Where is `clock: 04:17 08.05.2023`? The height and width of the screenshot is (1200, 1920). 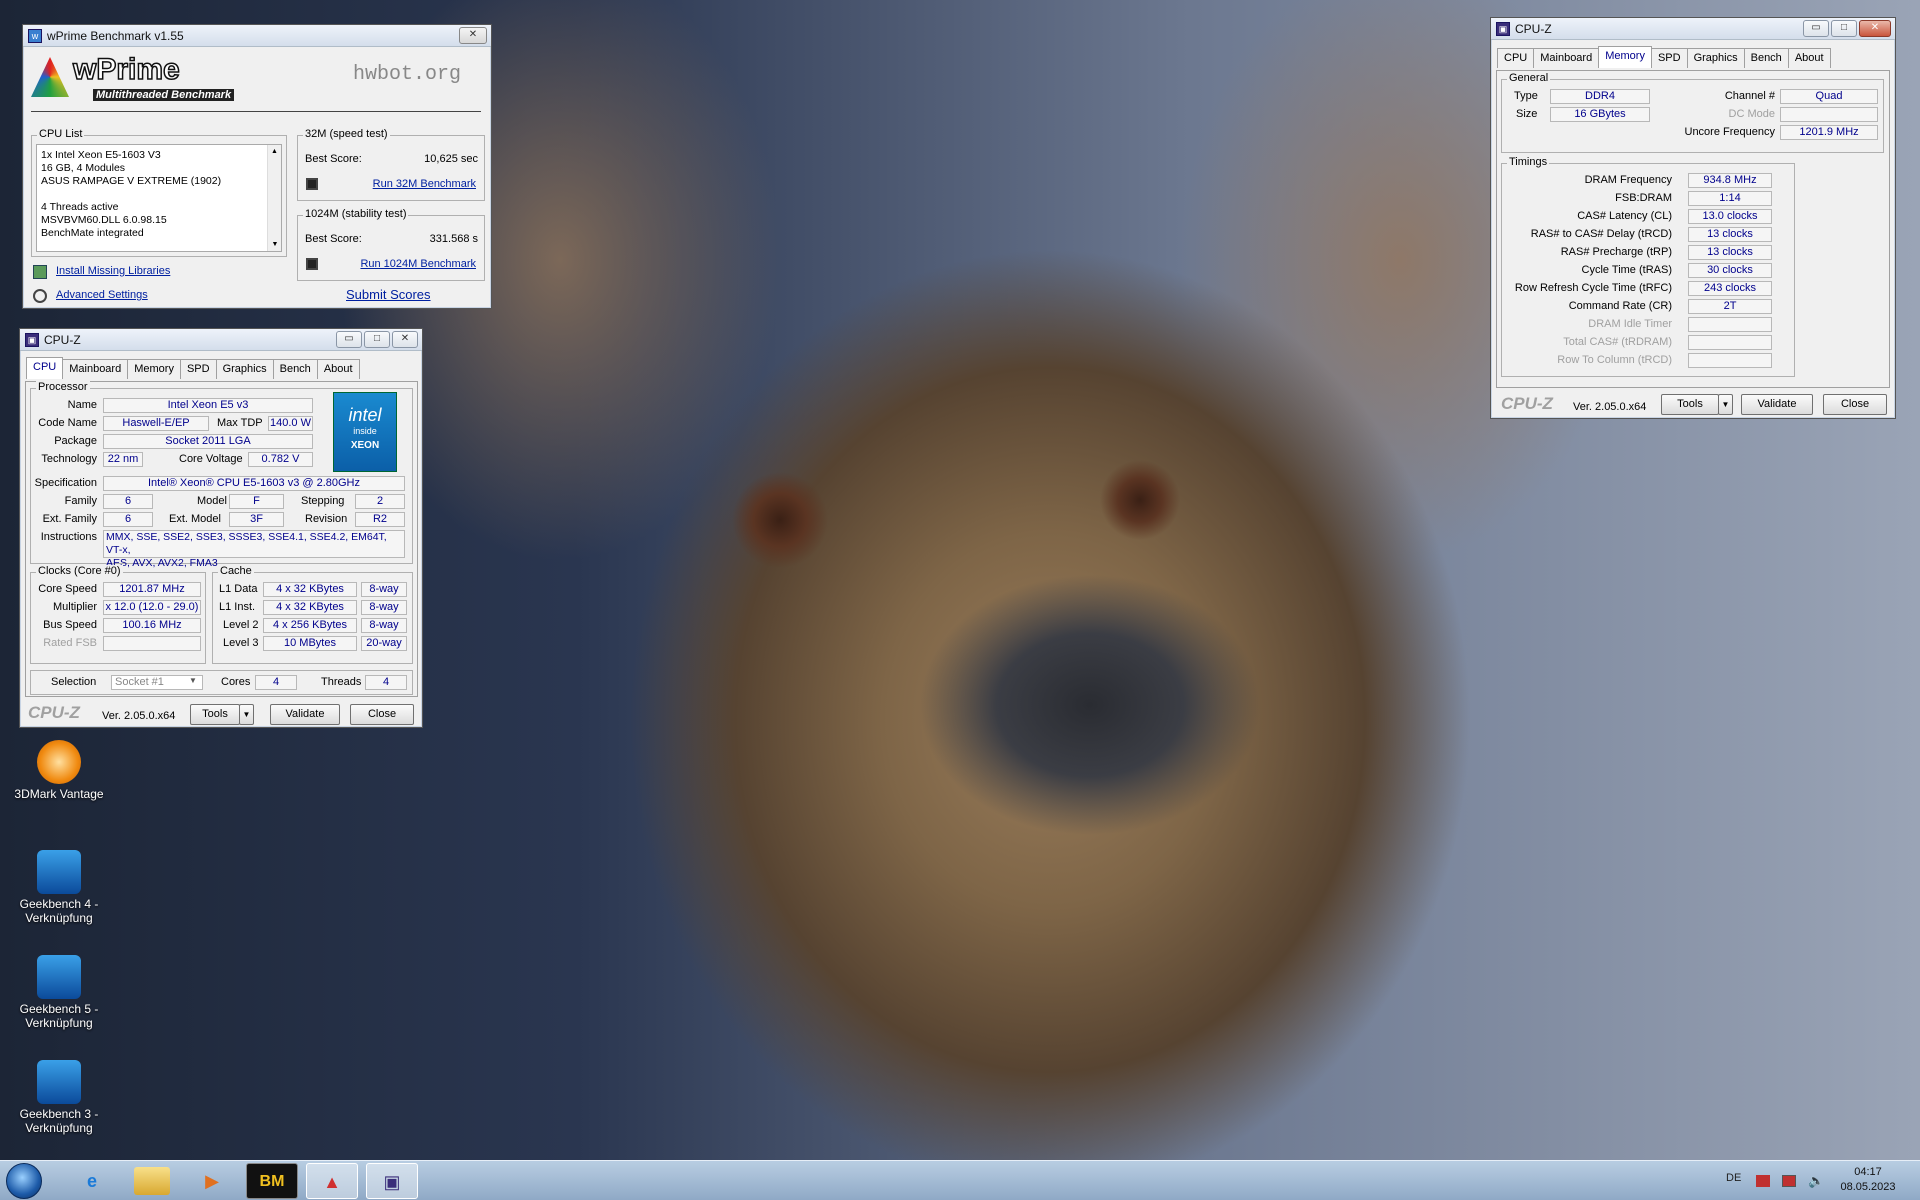
clock: 04:17 08.05.2023 is located at coordinates (1868, 1180).